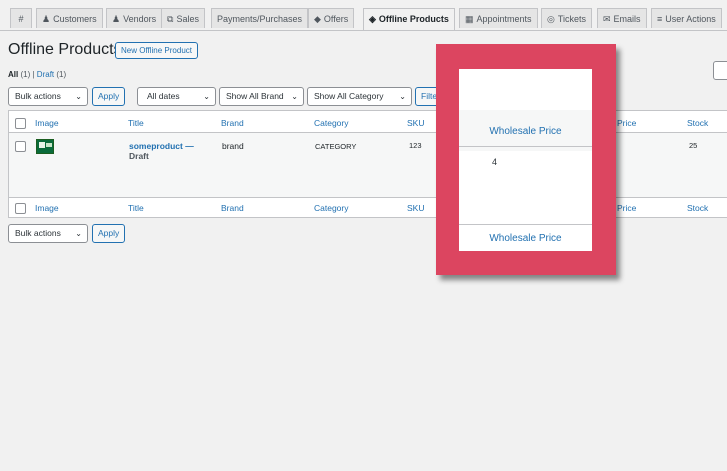 The image size is (727, 471). Describe the element at coordinates (572, 19) in the screenshot. I see `tab-label: Tickets` at that location.